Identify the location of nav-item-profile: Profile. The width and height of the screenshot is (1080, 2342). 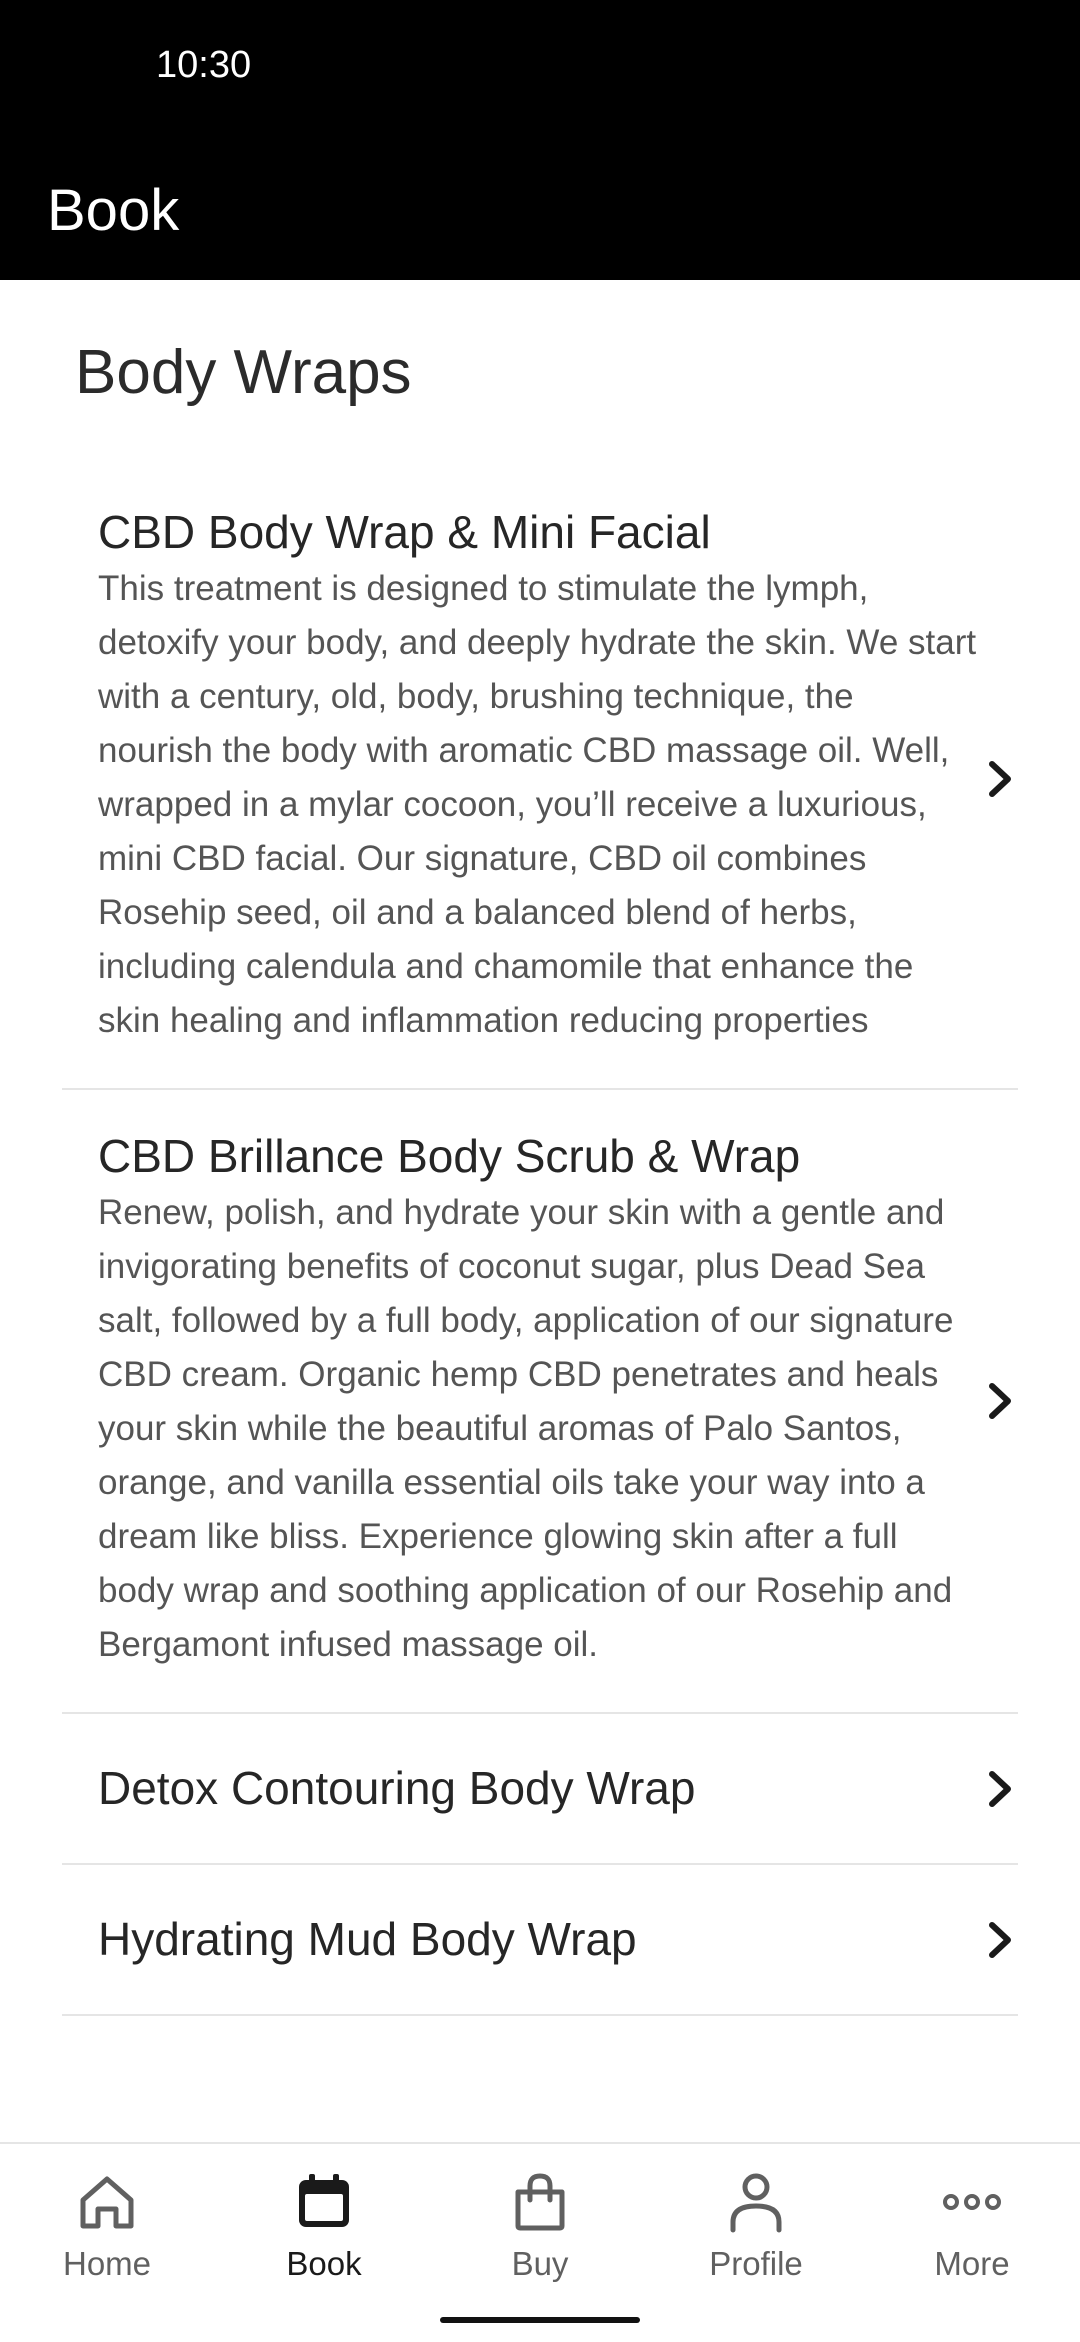
(756, 2235).